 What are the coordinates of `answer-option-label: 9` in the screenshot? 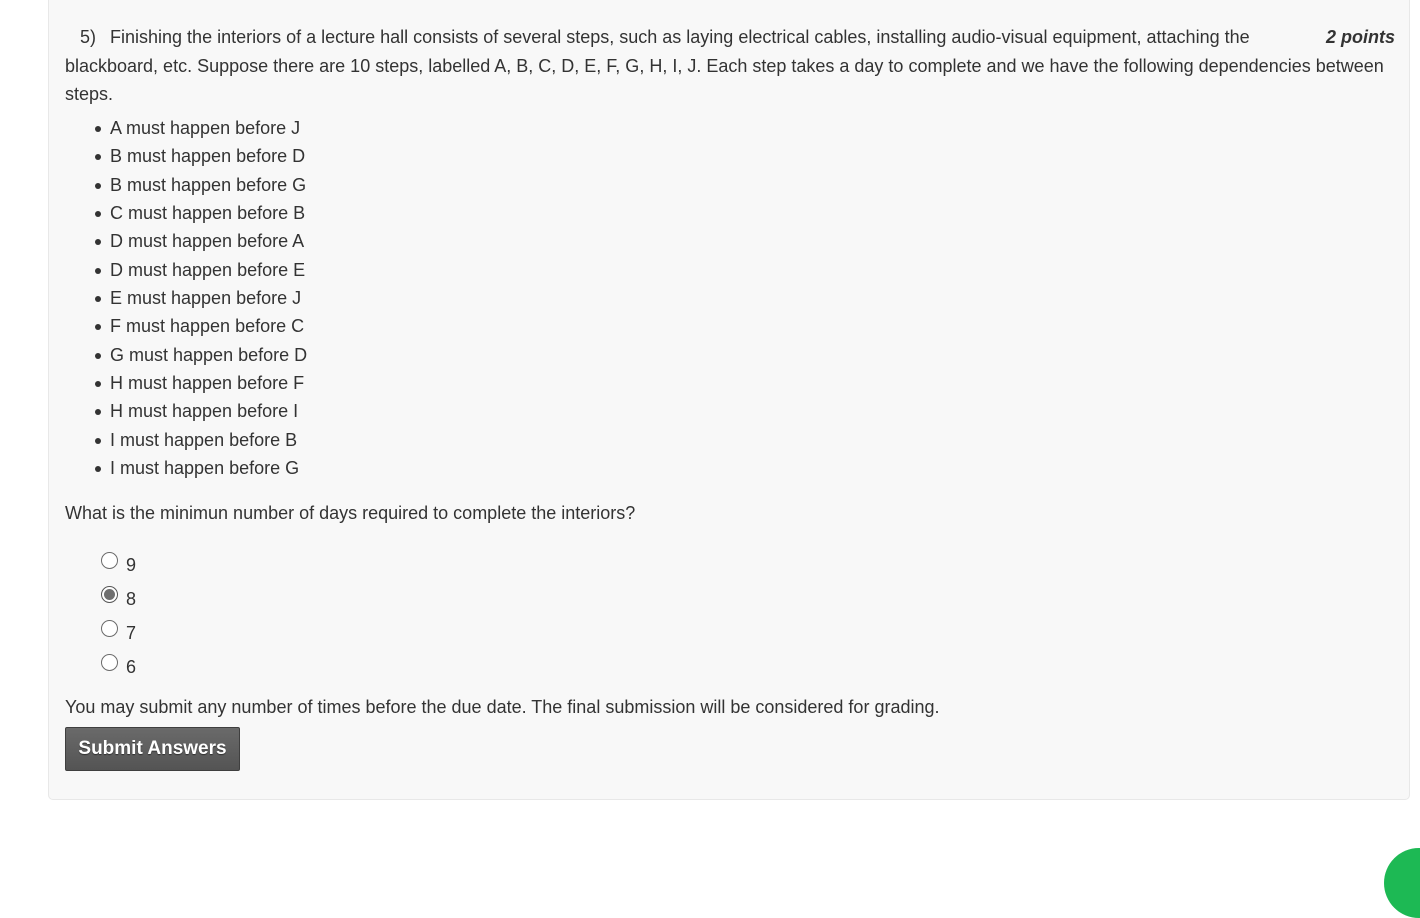 It's located at (131, 564).